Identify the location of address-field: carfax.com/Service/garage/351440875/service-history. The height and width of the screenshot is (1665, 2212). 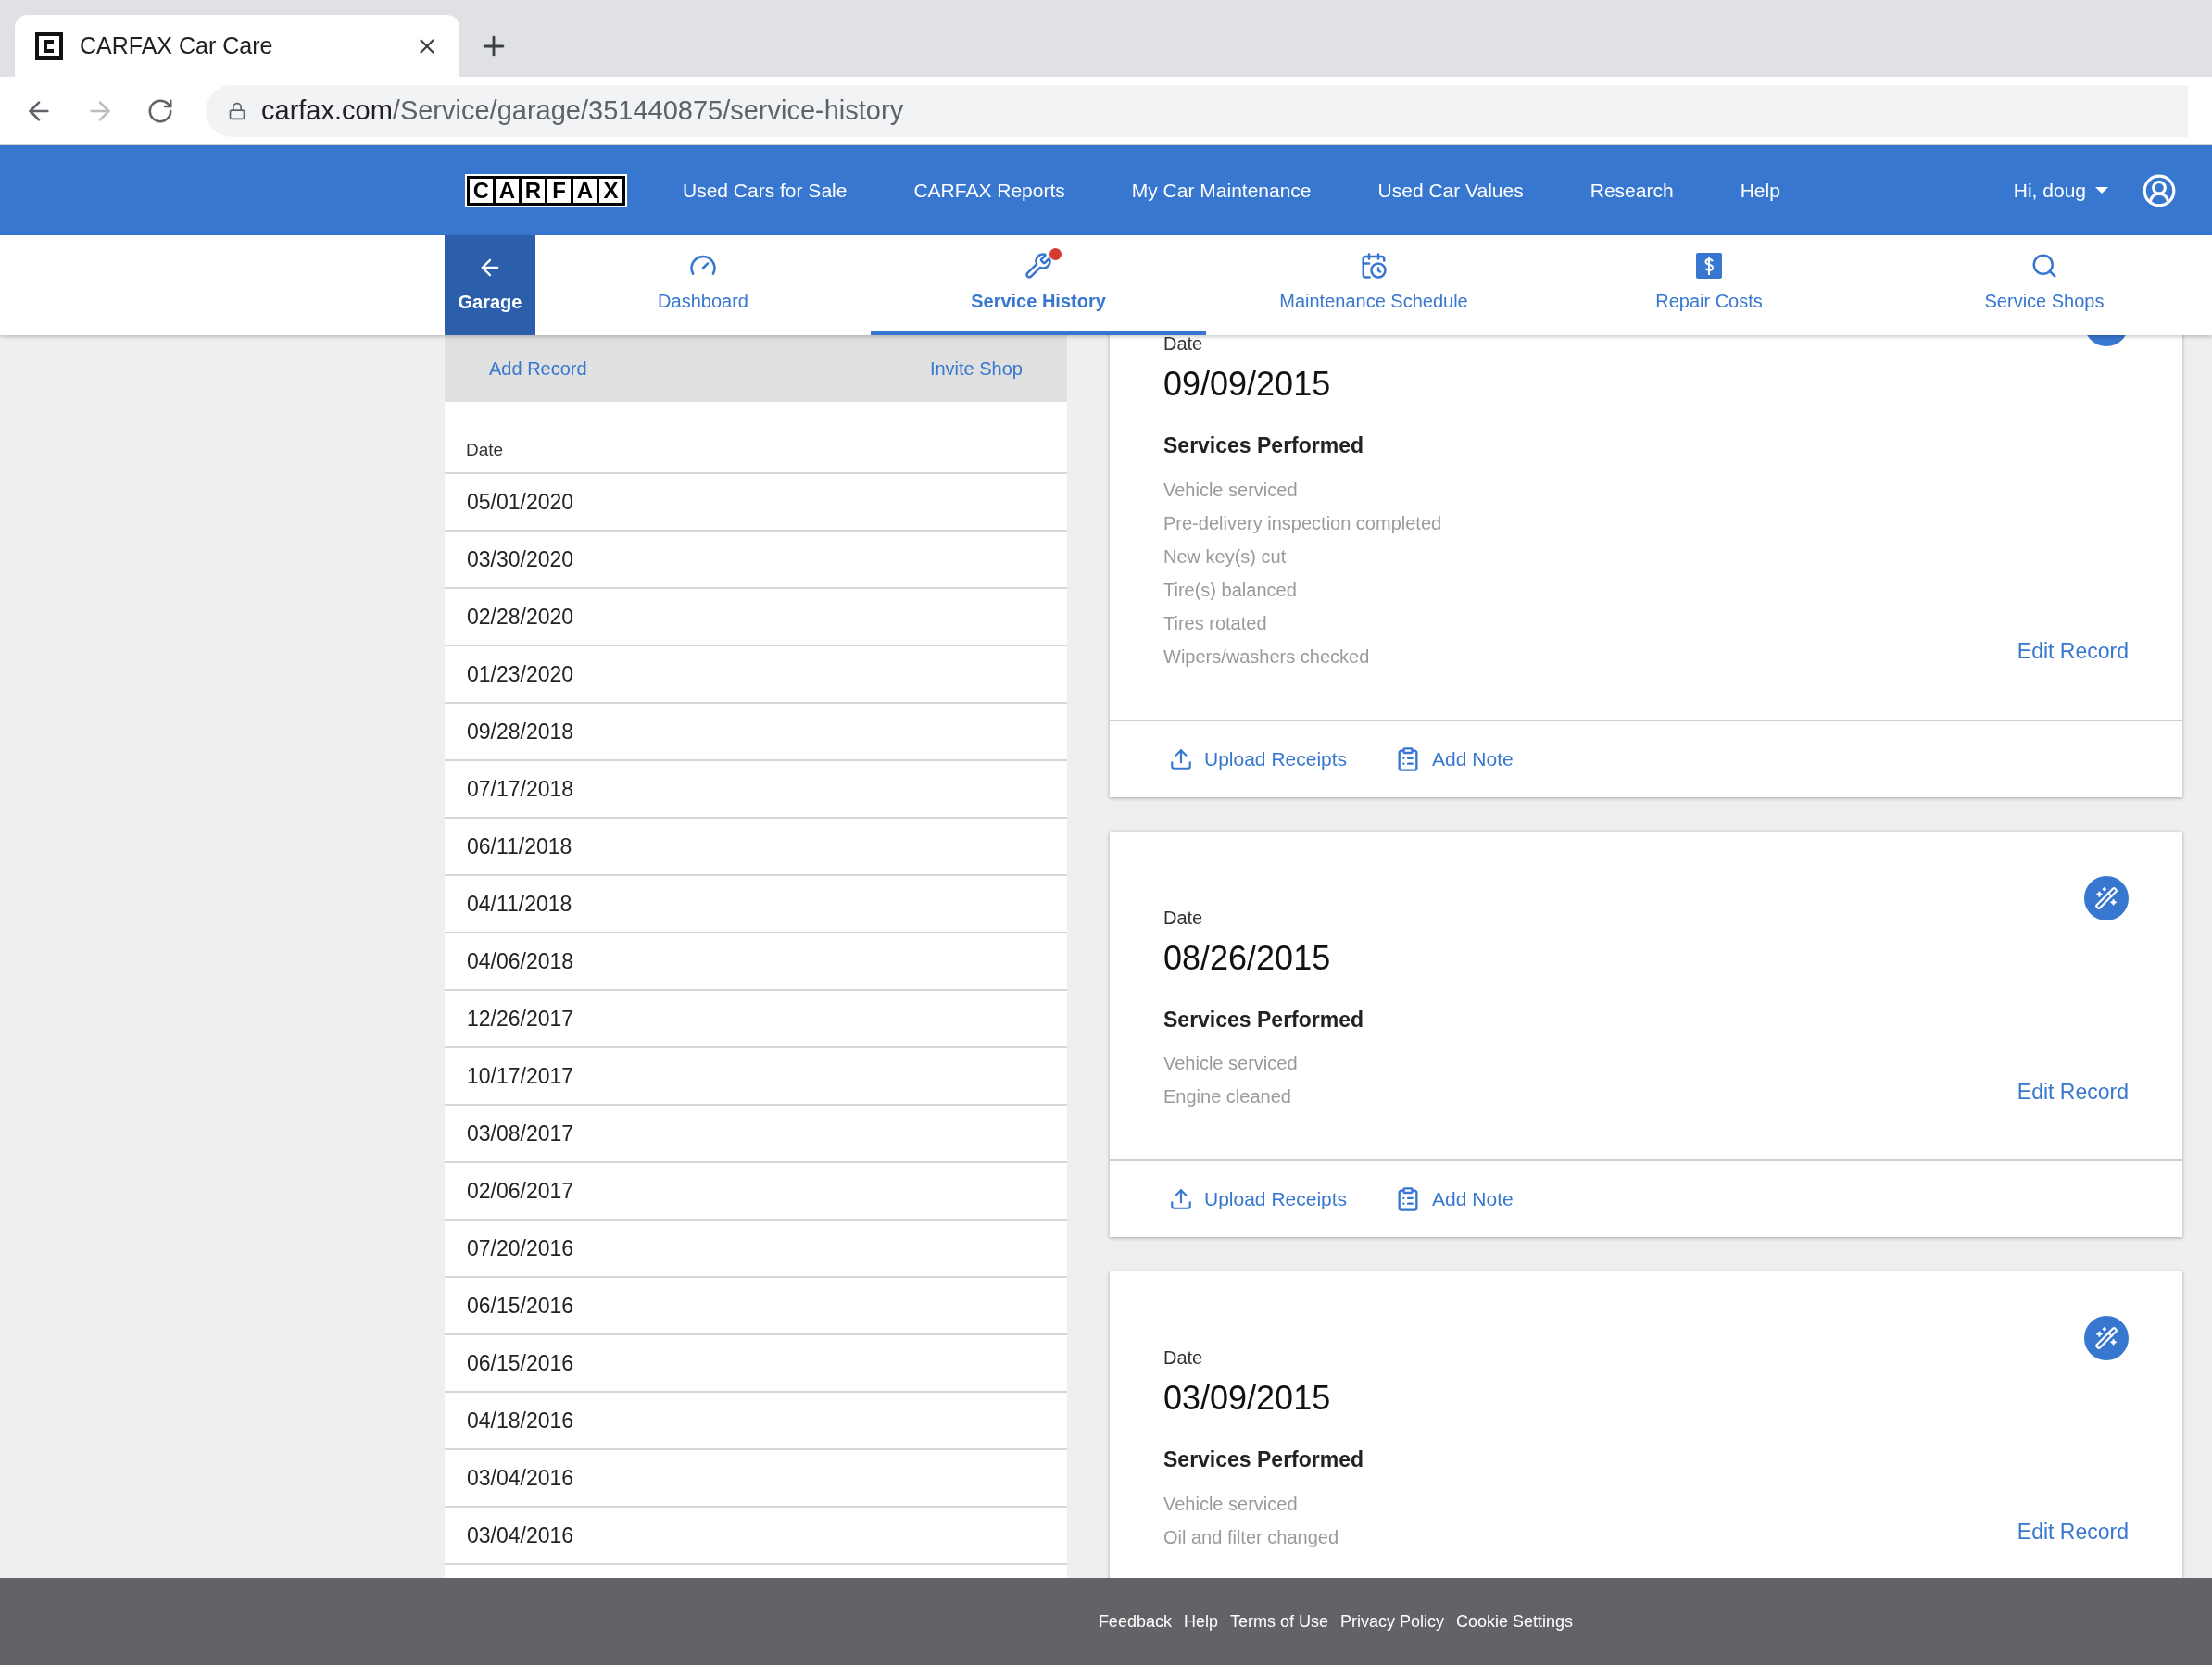
(1197, 111).